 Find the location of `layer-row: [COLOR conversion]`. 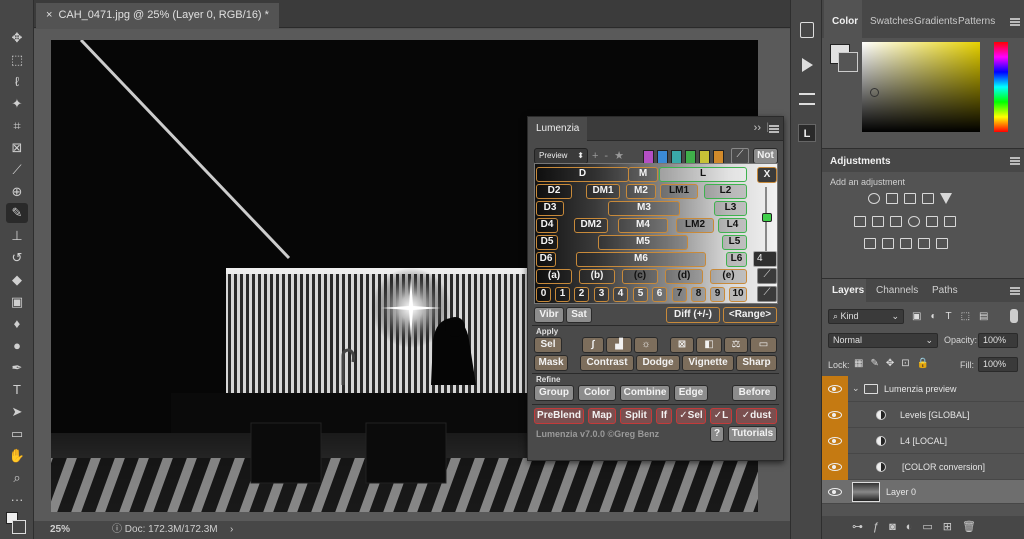

layer-row: [COLOR conversion] is located at coordinates (923, 467).